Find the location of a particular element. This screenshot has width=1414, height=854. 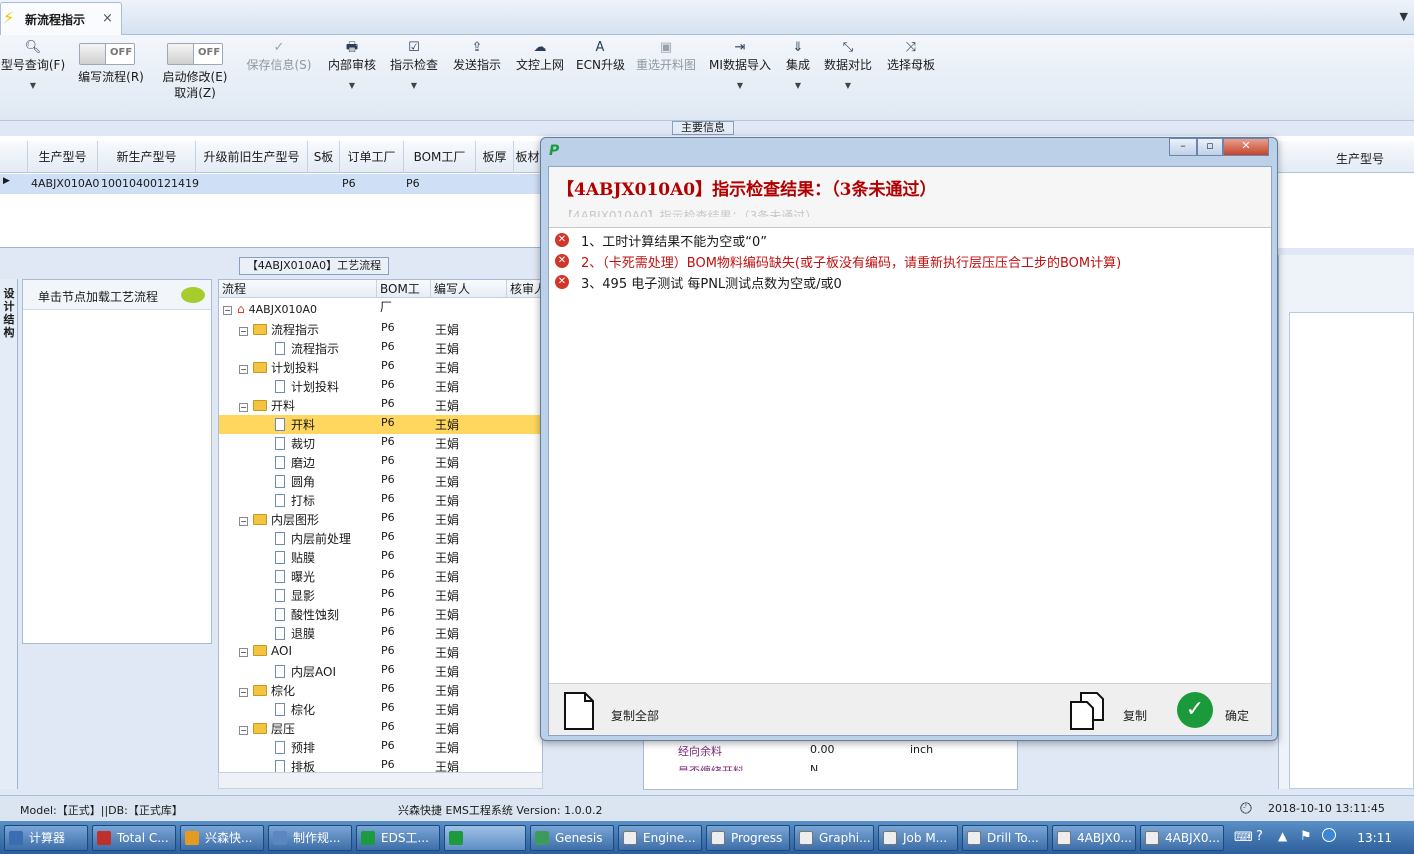

dialog-title-bar: P – ▫ ✕ is located at coordinates (909, 152).